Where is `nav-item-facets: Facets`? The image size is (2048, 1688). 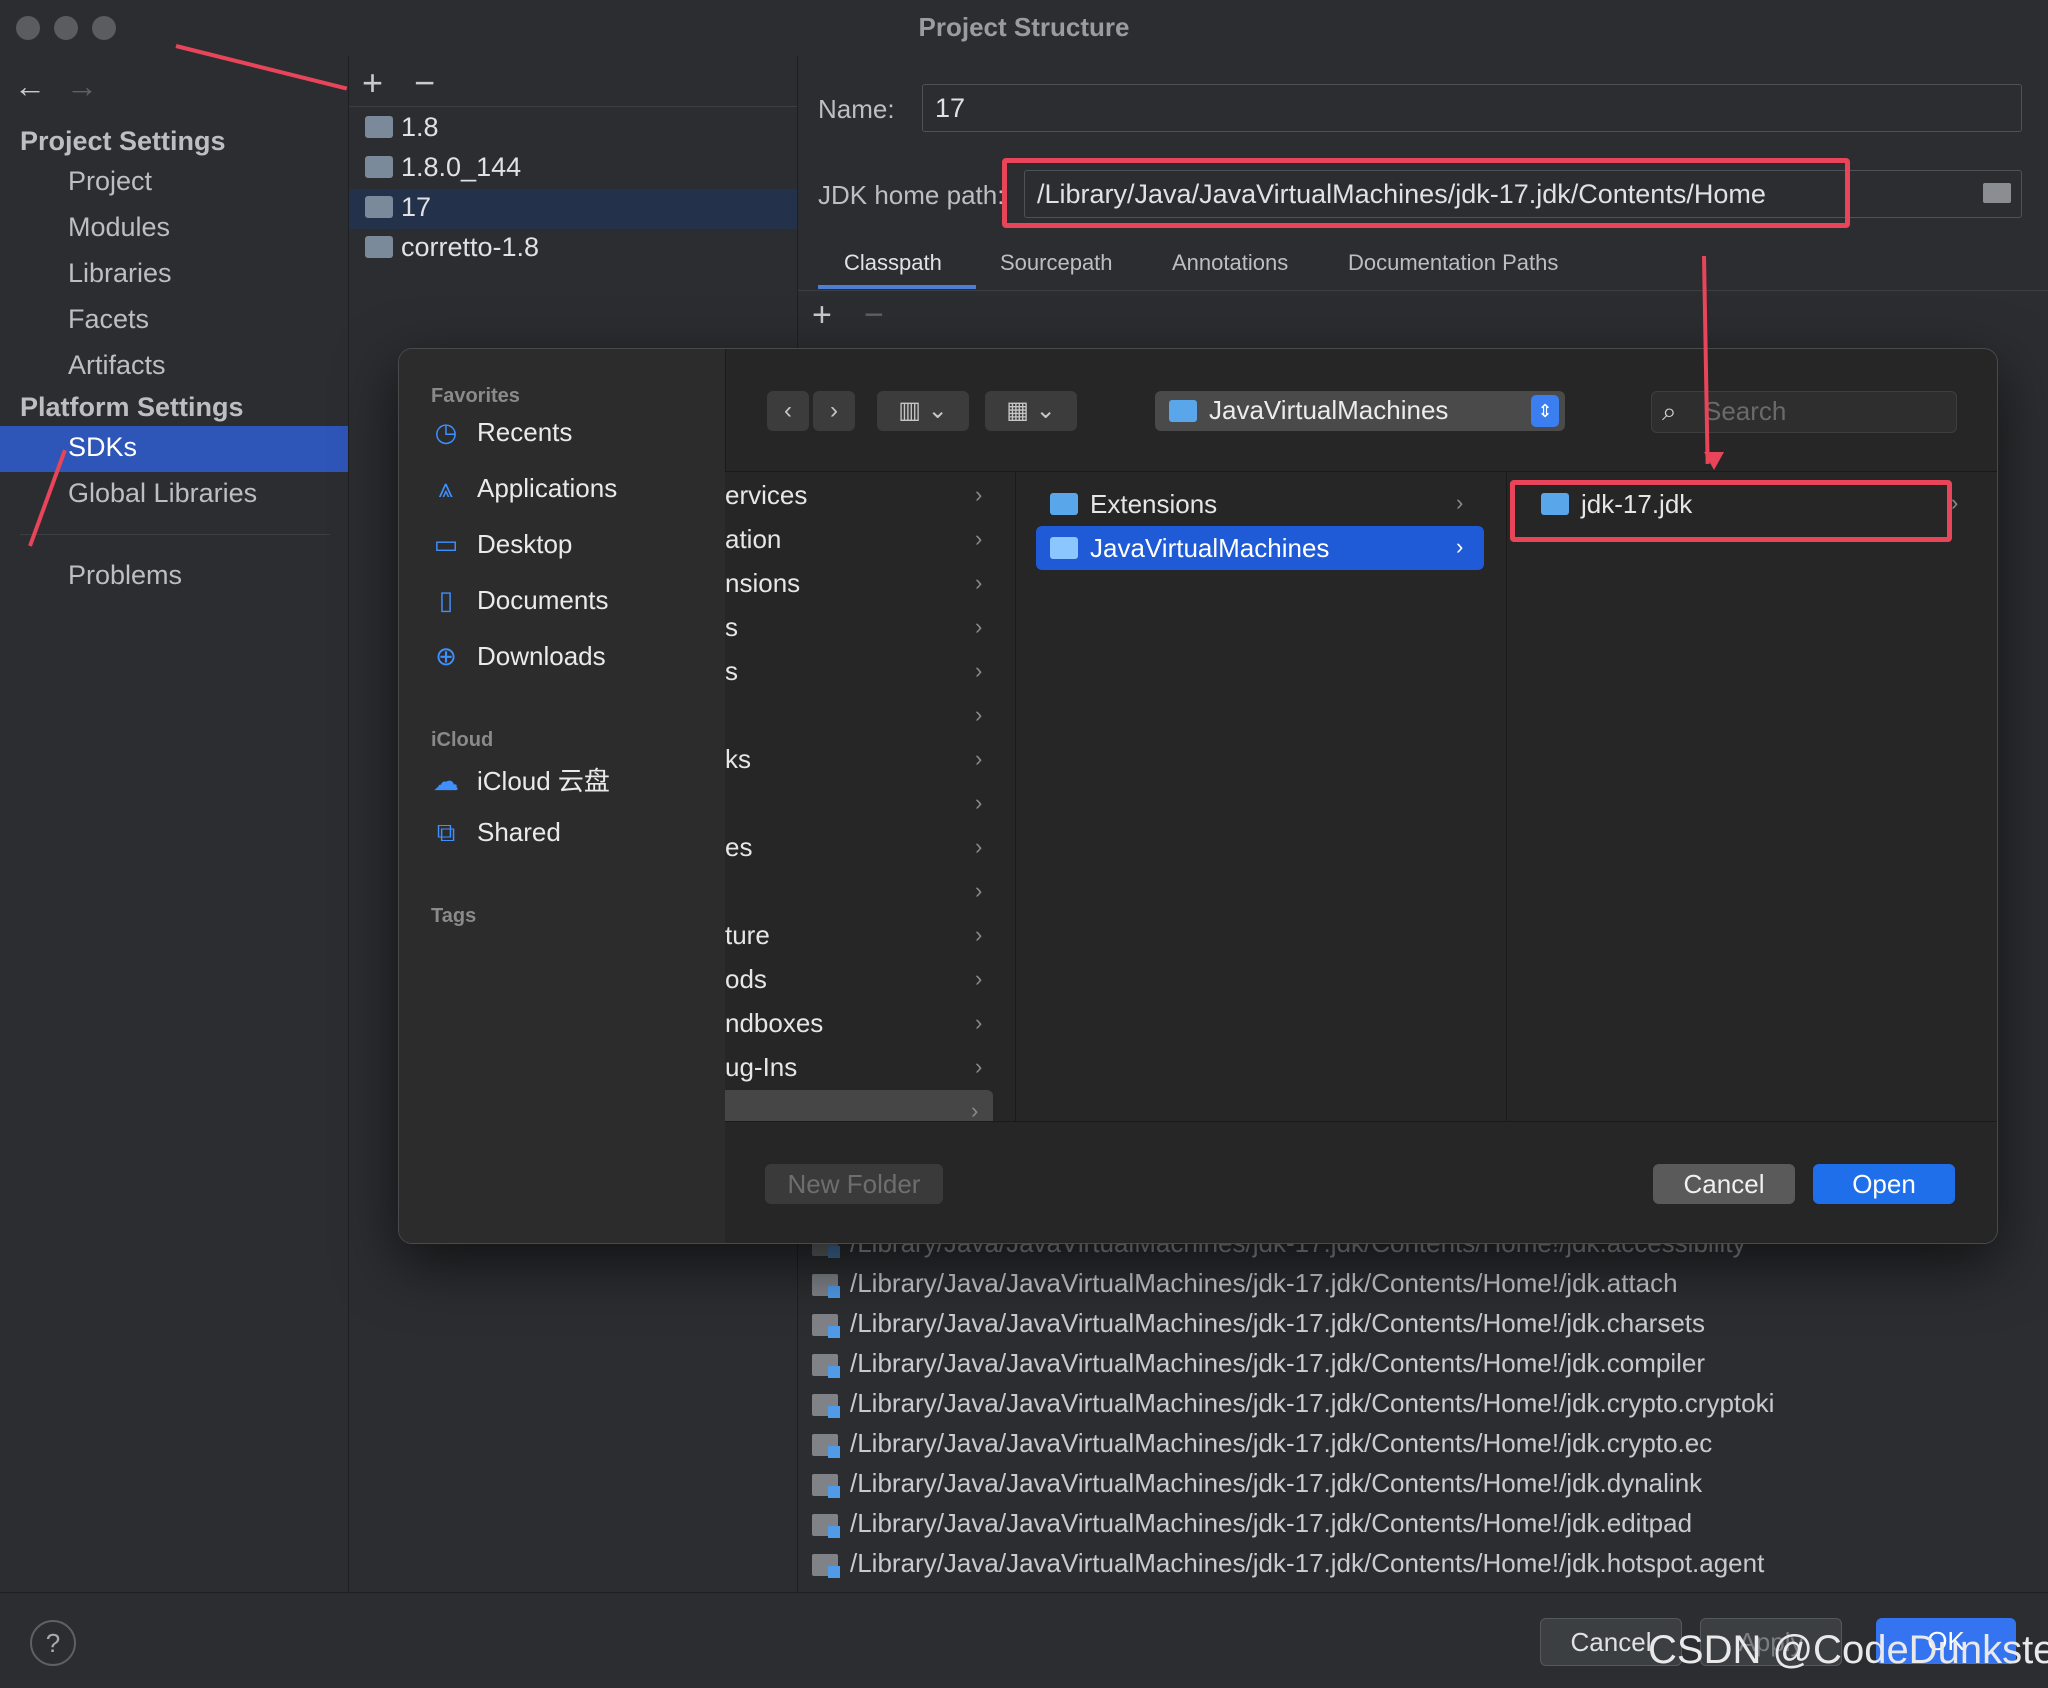 nav-item-facets: Facets is located at coordinates (108, 319).